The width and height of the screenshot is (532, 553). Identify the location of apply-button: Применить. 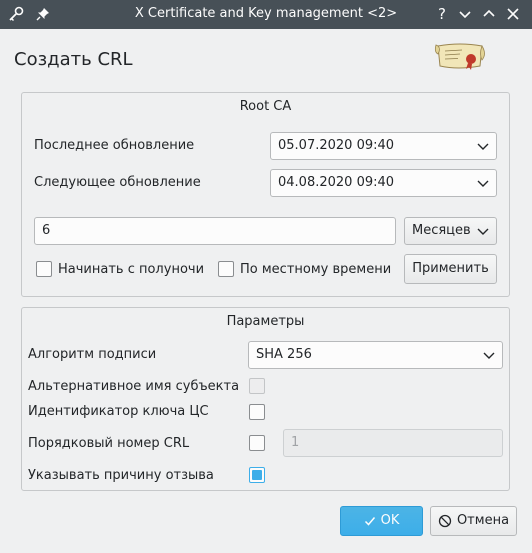
(450, 269).